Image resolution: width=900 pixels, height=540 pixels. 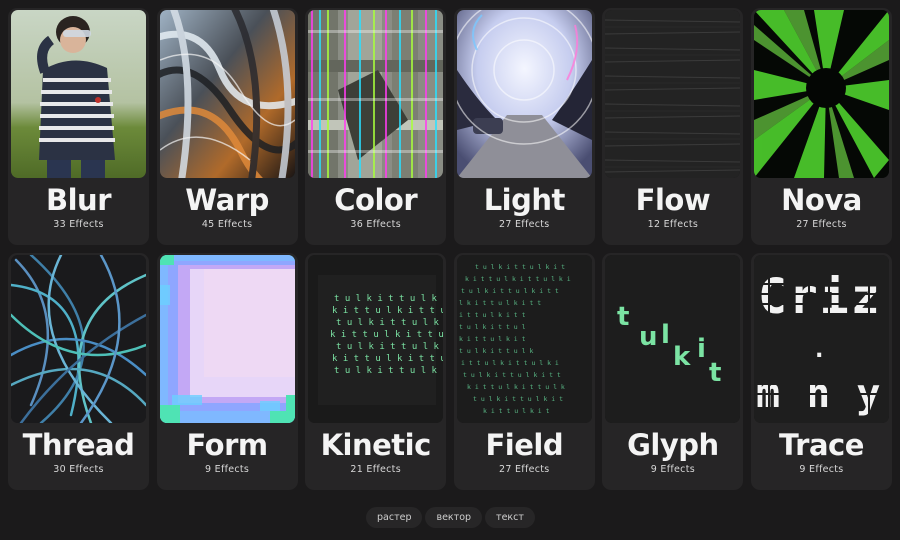 I want to click on card-nova: Nova 27 Effects, so click(x=821, y=126).